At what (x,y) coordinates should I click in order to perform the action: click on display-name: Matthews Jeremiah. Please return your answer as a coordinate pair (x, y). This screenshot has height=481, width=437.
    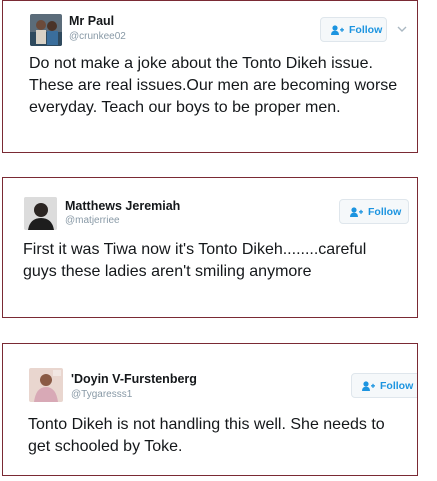
    Looking at the image, I should click on (122, 206).